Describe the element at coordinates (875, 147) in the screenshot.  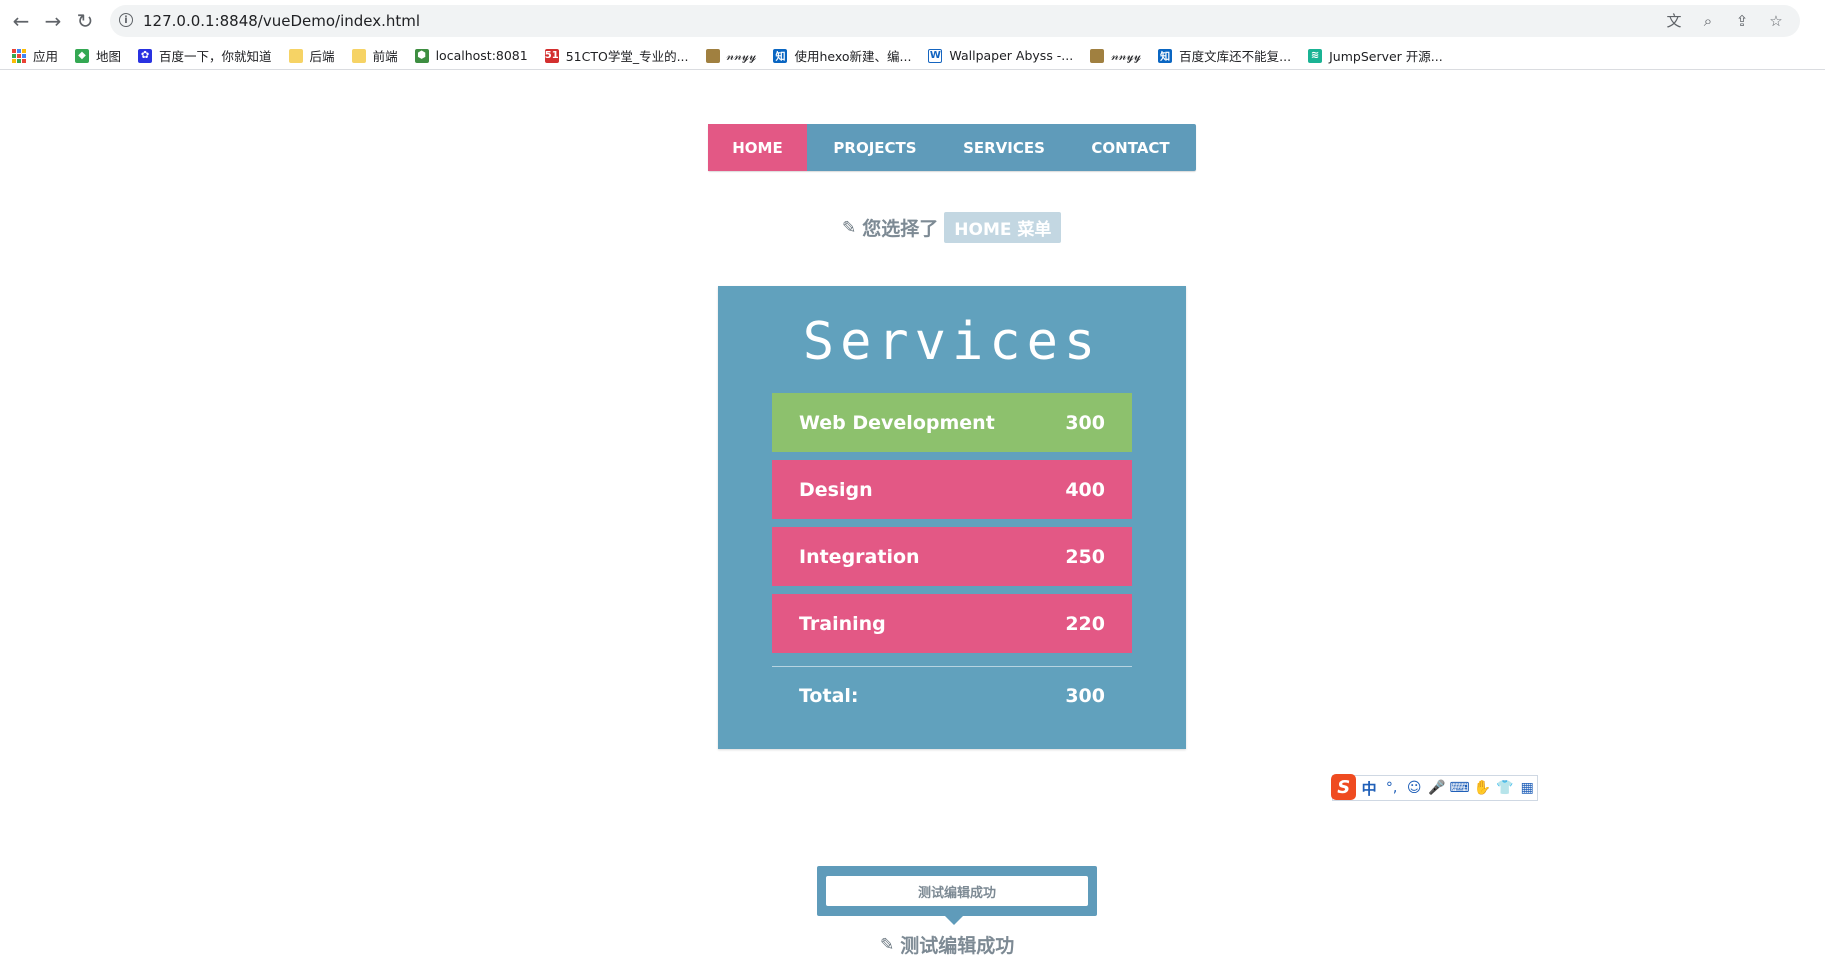
I see `menu-item-projects: PROJECTS` at that location.